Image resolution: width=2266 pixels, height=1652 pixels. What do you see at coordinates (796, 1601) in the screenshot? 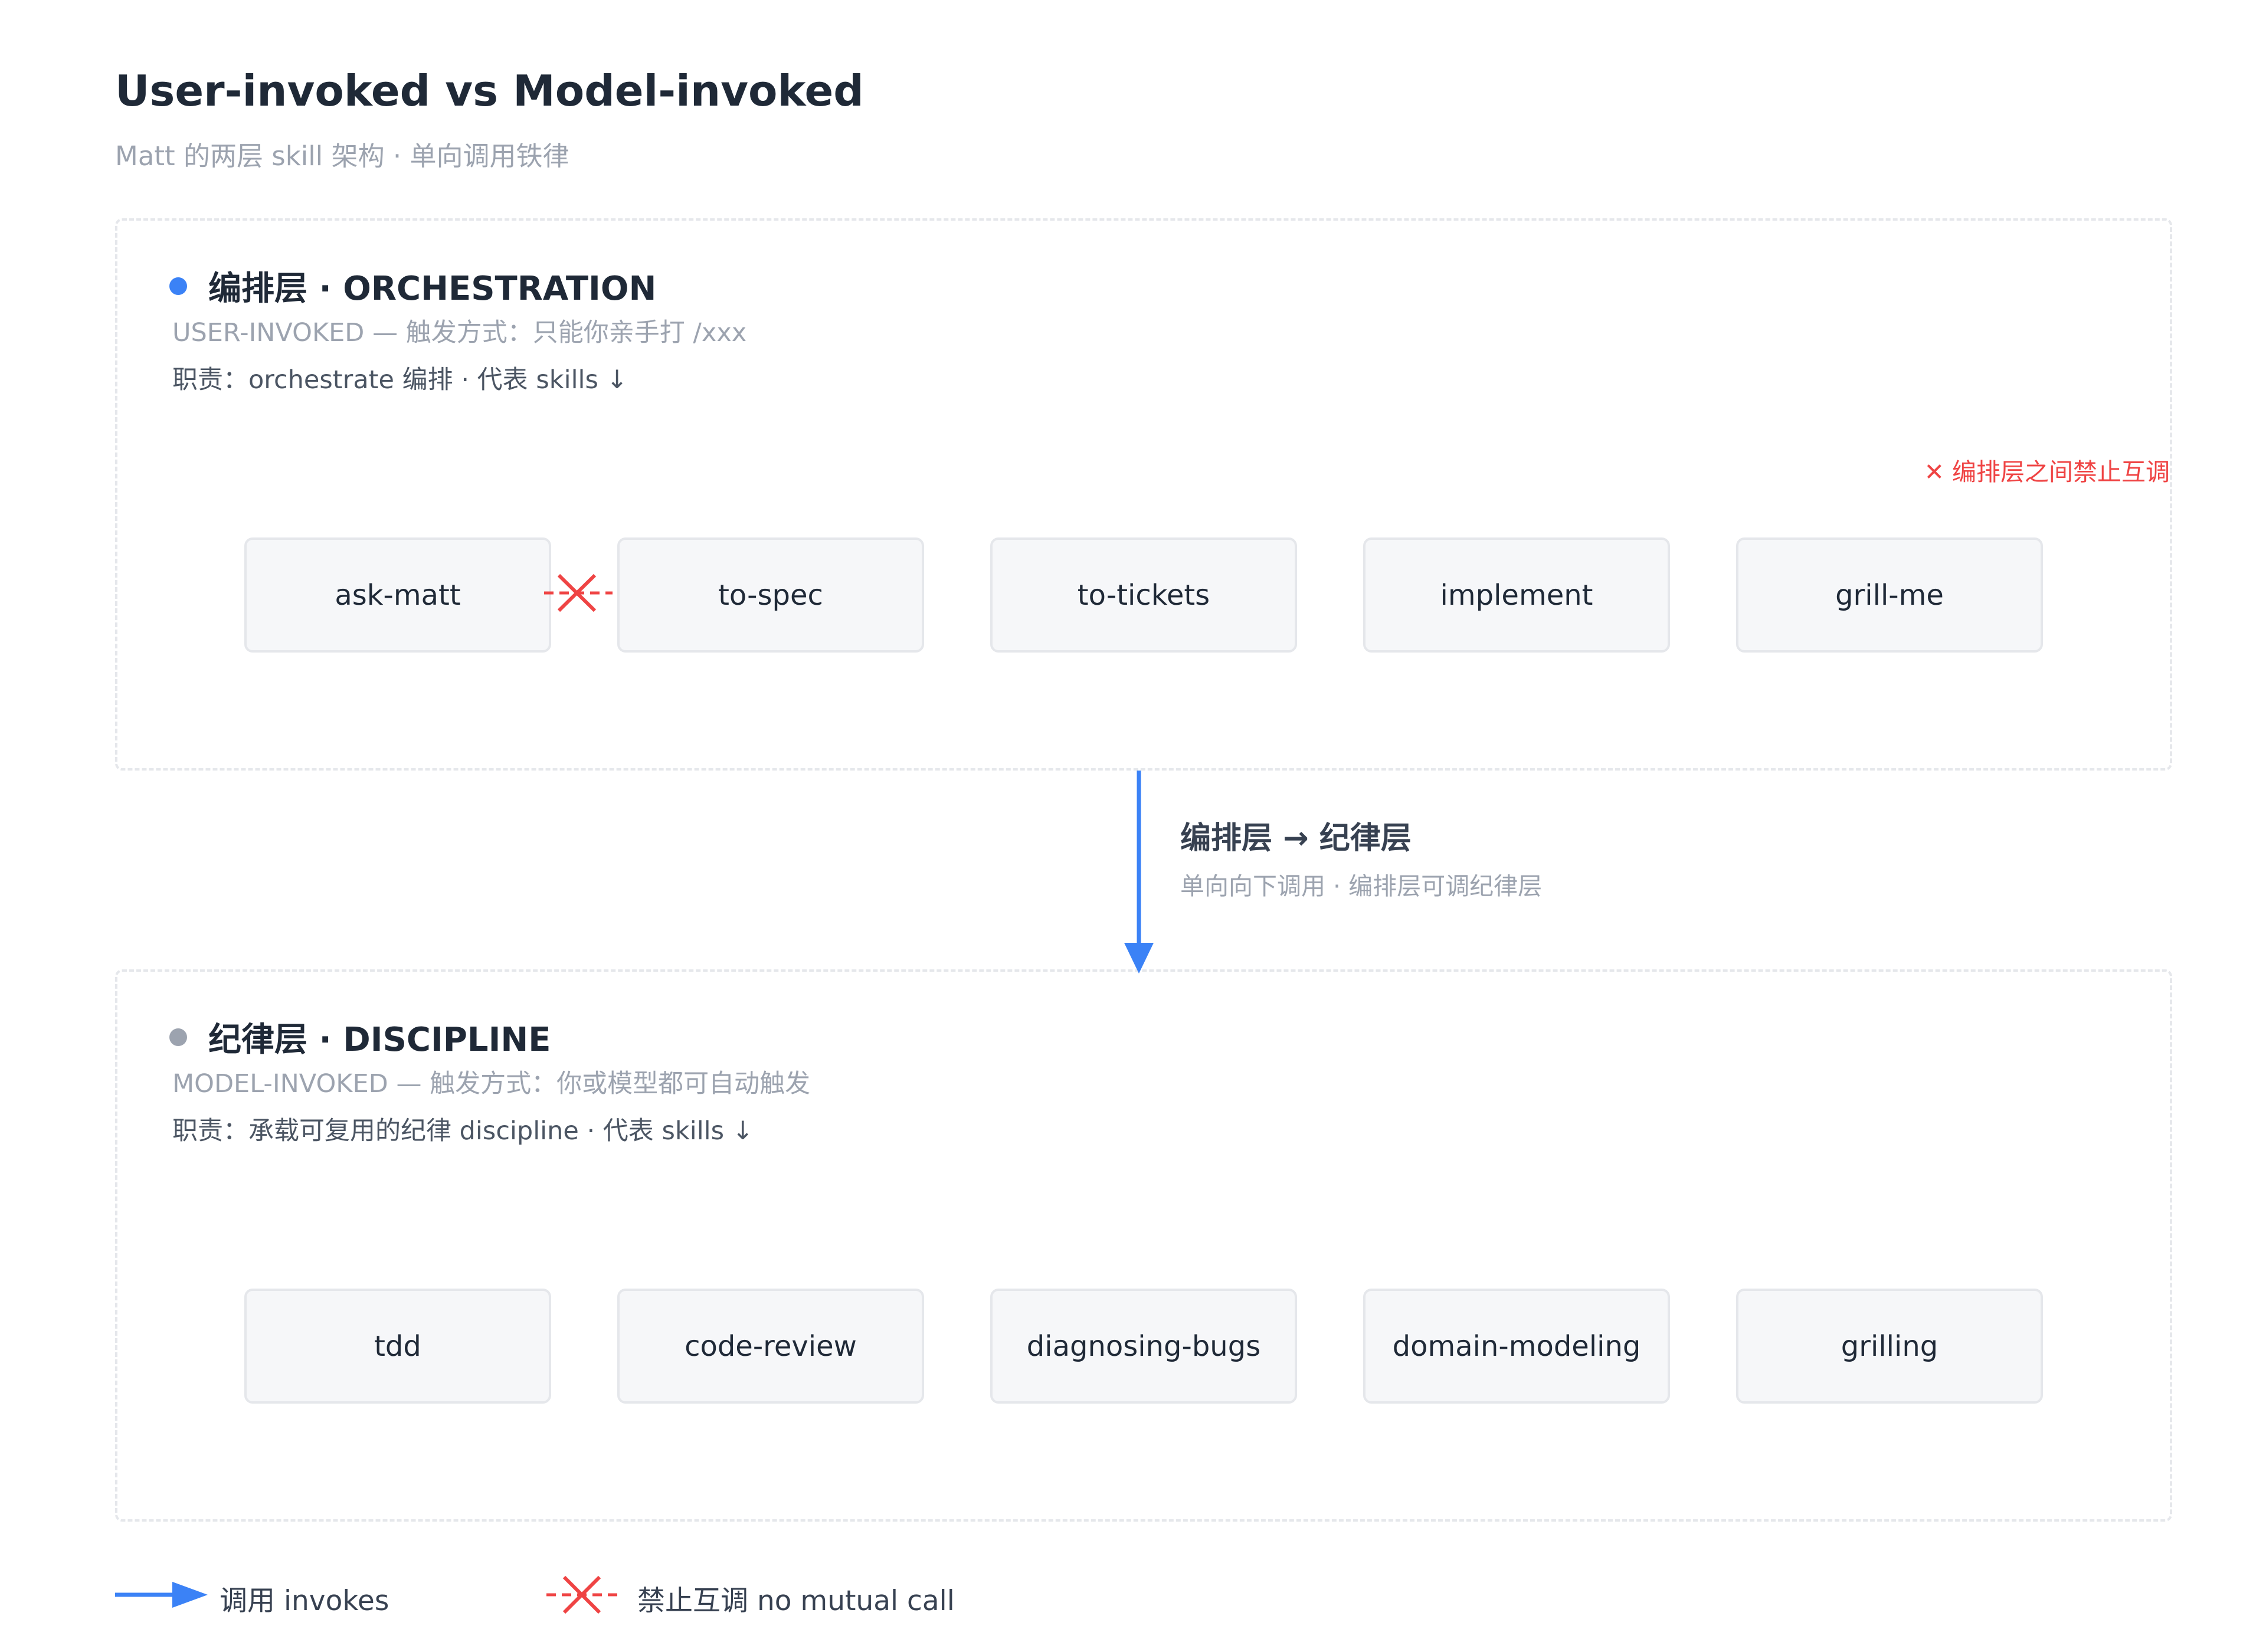
I see `legend-no-mutual-label: 禁止互调 no mutual call` at bounding box center [796, 1601].